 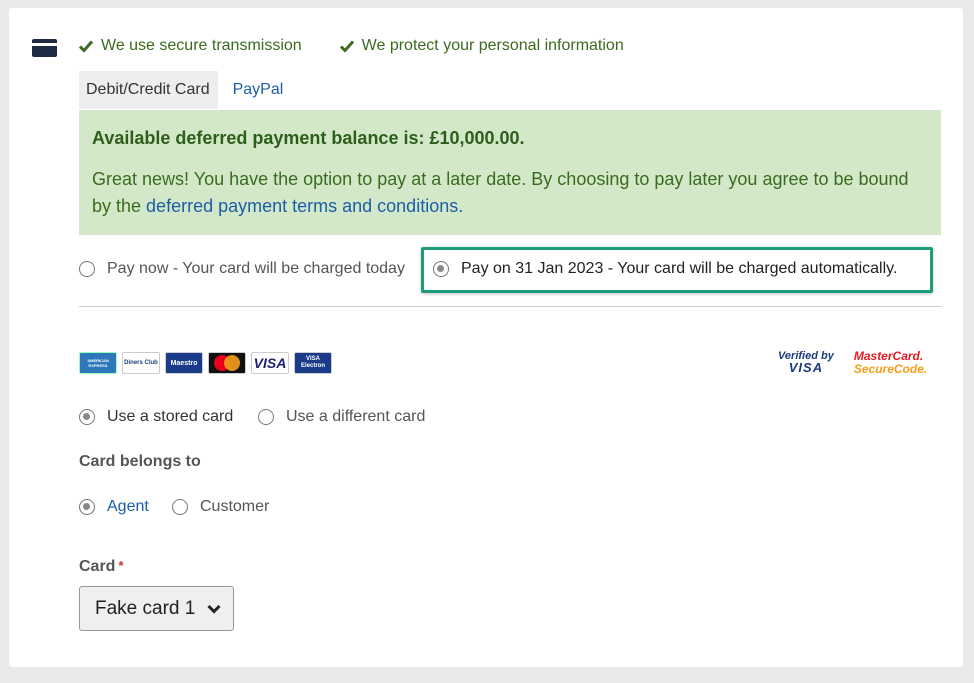 What do you see at coordinates (87, 269) in the screenshot?
I see `pay-now-radio` at bounding box center [87, 269].